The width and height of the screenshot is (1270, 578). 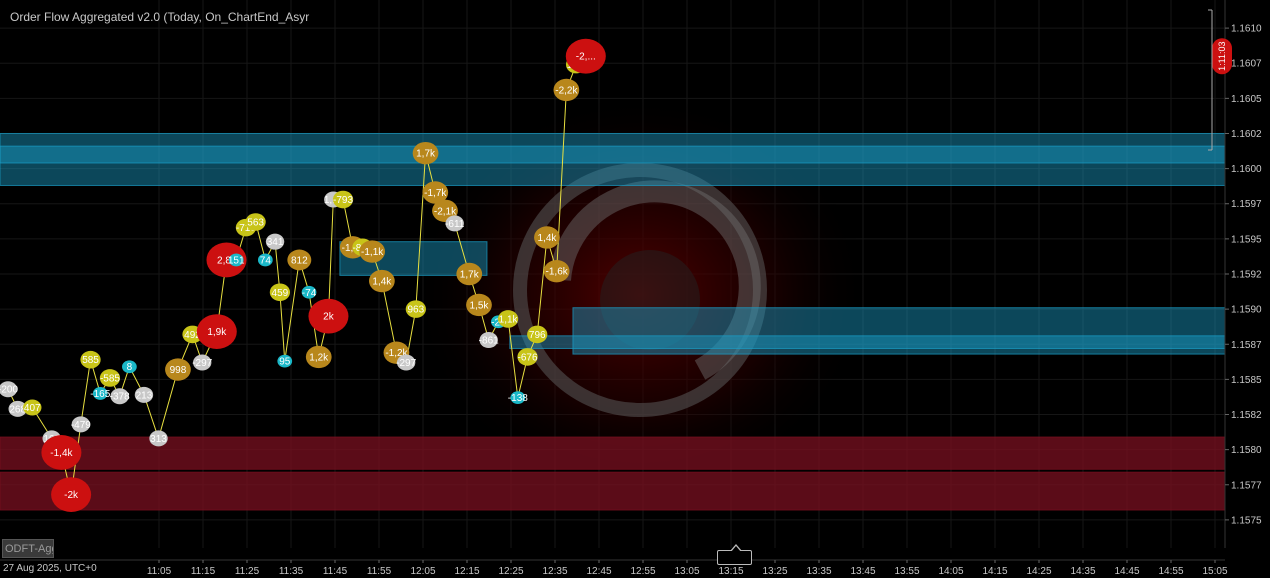 I want to click on price-tick-label: 1.1597, so click(x=1246, y=204).